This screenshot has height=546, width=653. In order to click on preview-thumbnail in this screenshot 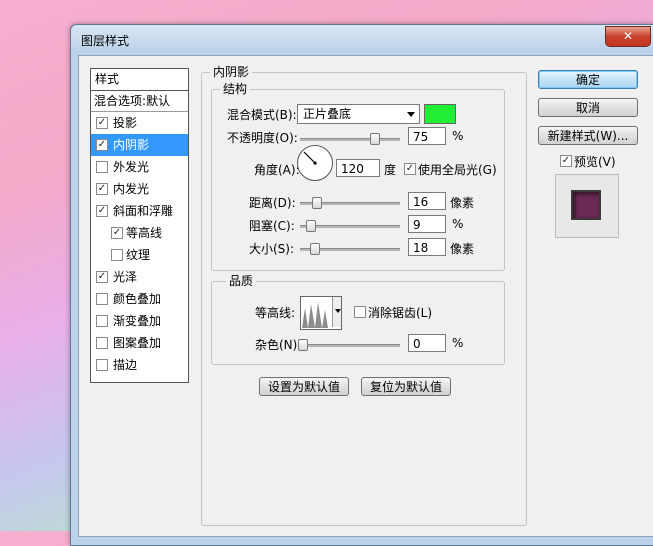, I will do `click(587, 206)`.